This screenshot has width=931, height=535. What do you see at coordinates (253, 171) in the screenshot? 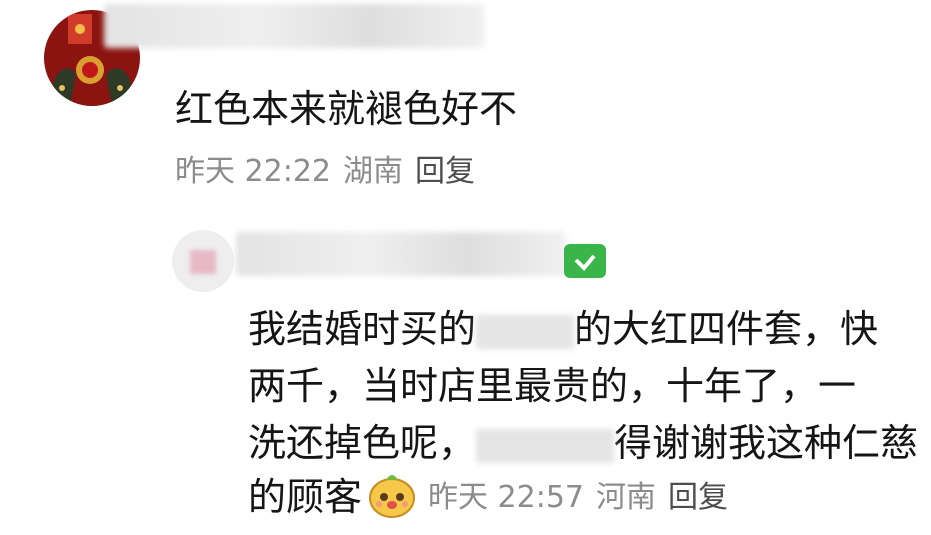
I see `comment-time: 昨天 22:22` at bounding box center [253, 171].